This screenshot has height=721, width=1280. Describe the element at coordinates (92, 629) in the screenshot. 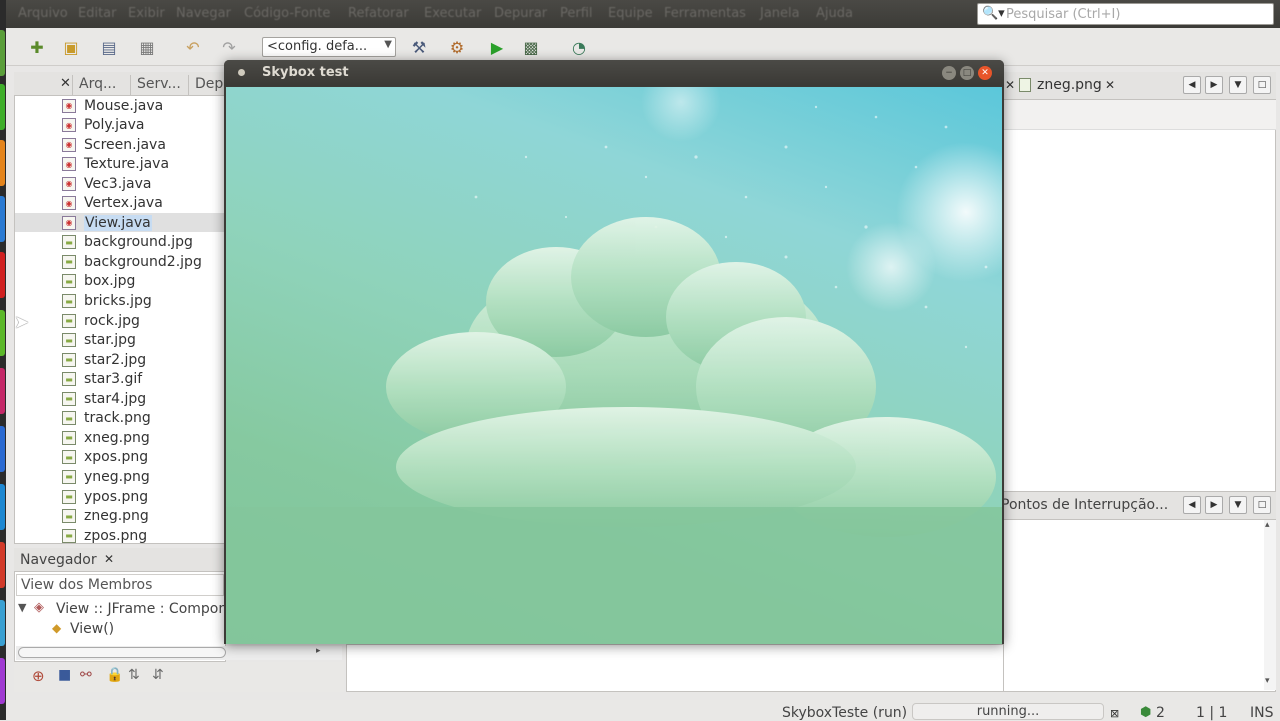

I see `navigator-constructor-node: View()` at that location.